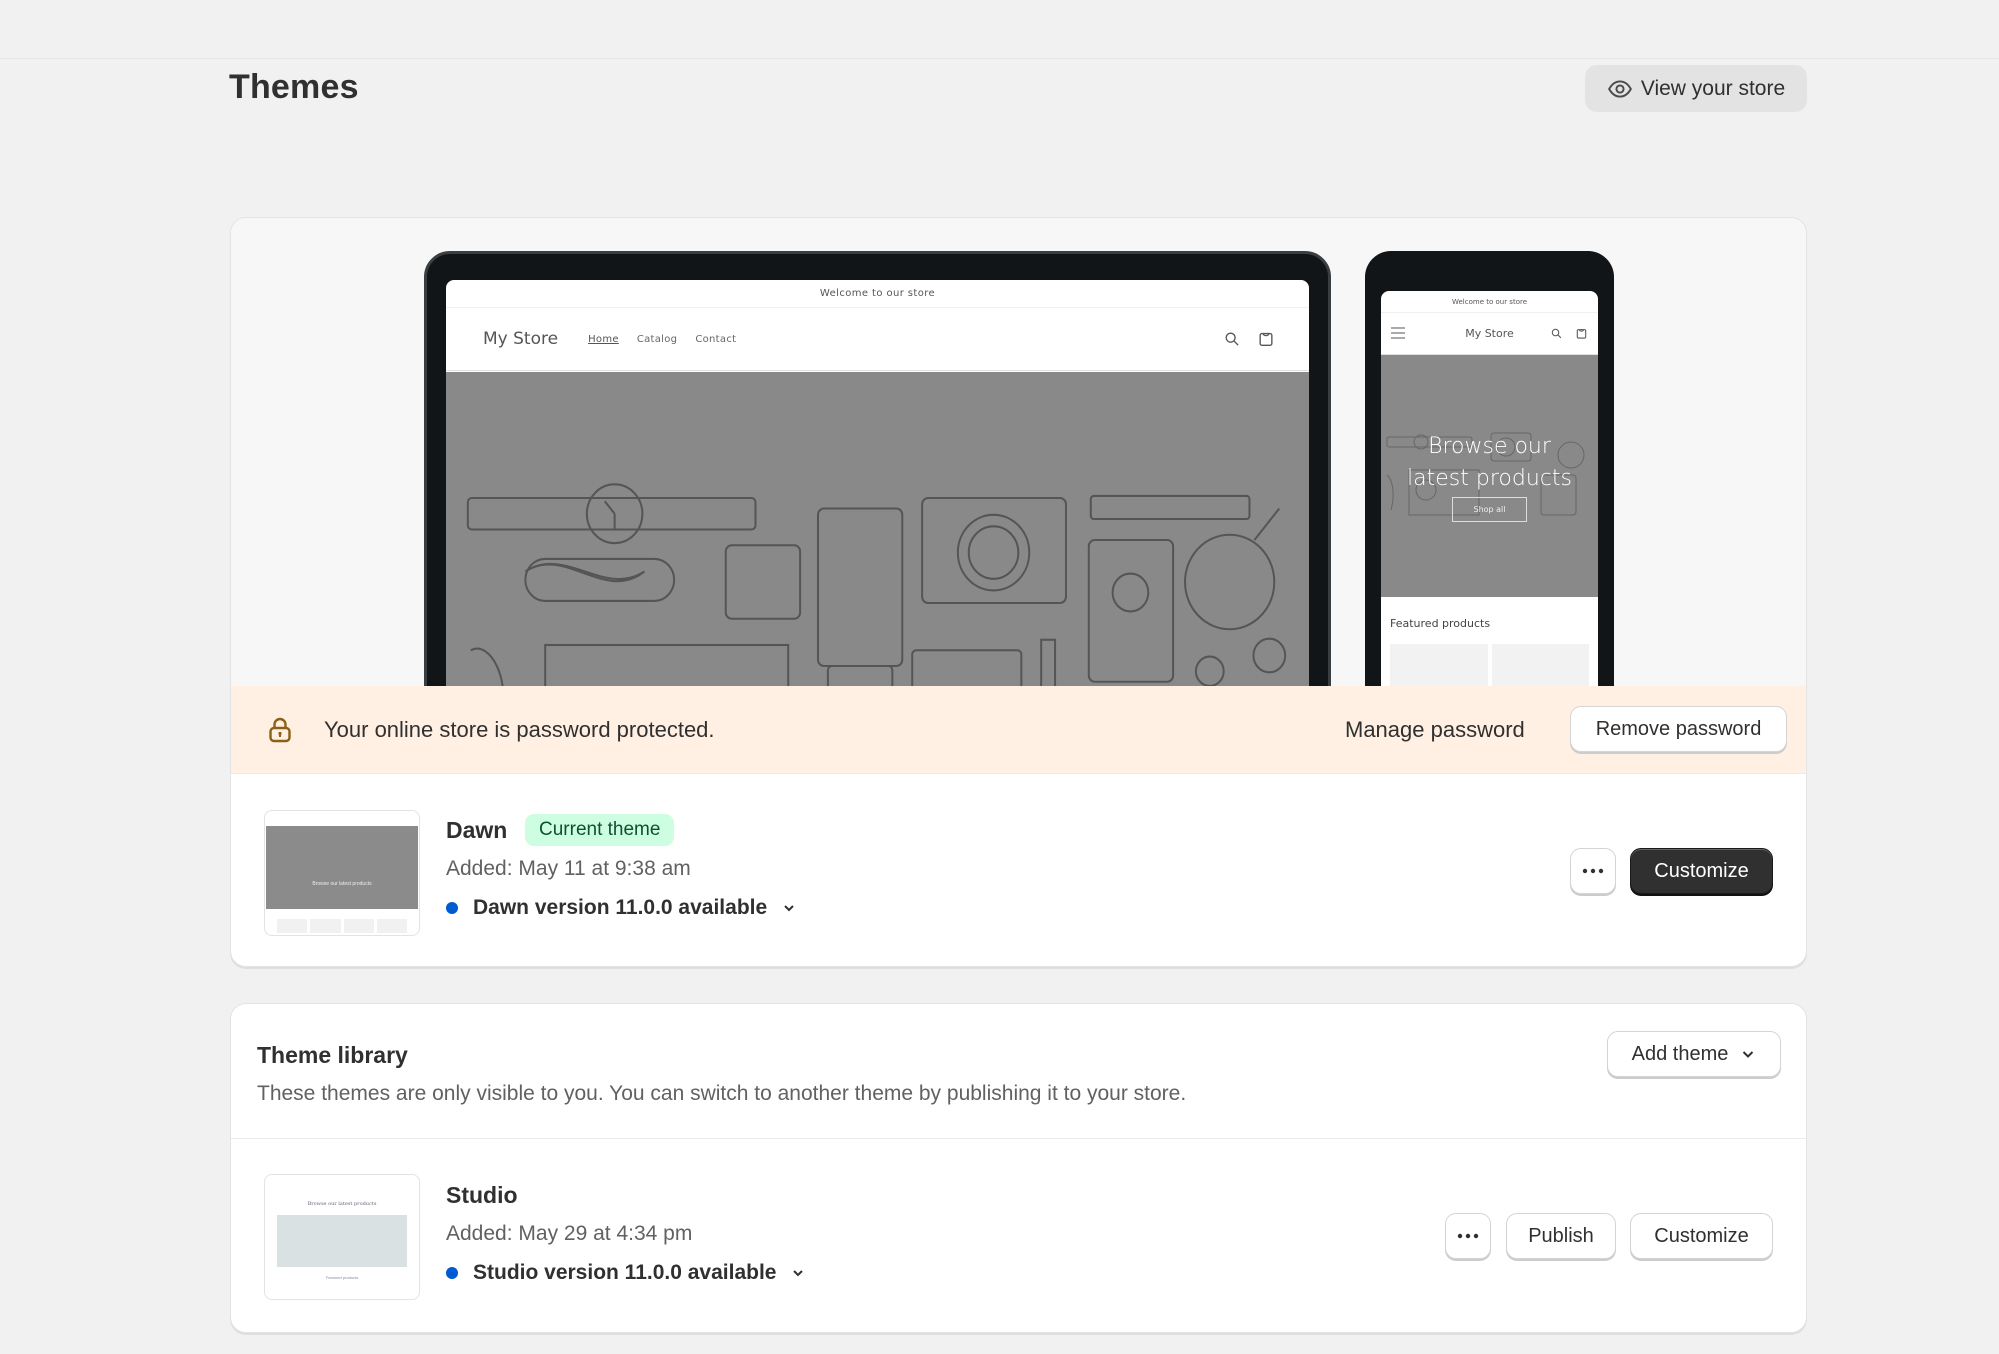 This screenshot has height=1354, width=1999. I want to click on thumbnail-featured: Featured products, so click(342, 1277).